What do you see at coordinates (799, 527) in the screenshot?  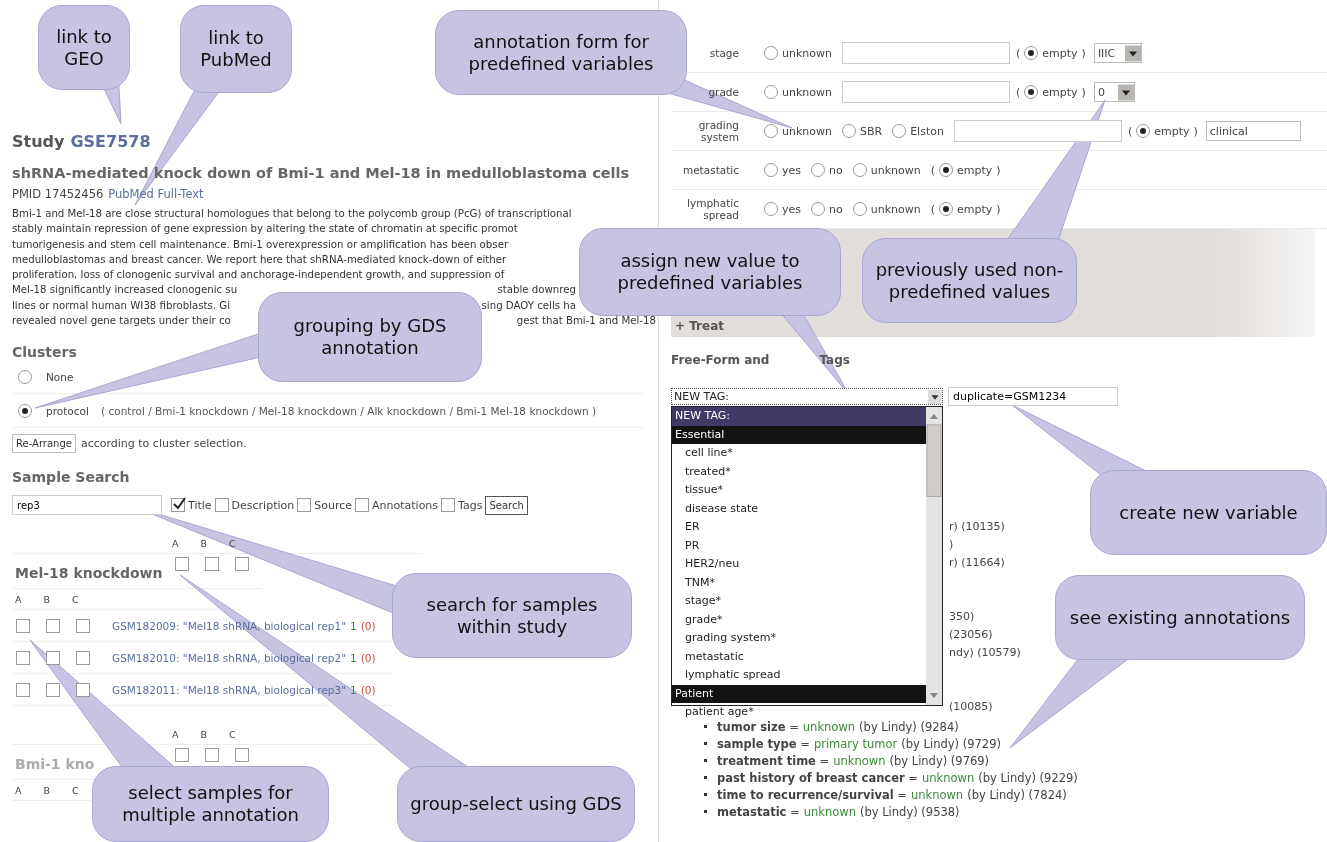 I see `dropdown-option: ER` at bounding box center [799, 527].